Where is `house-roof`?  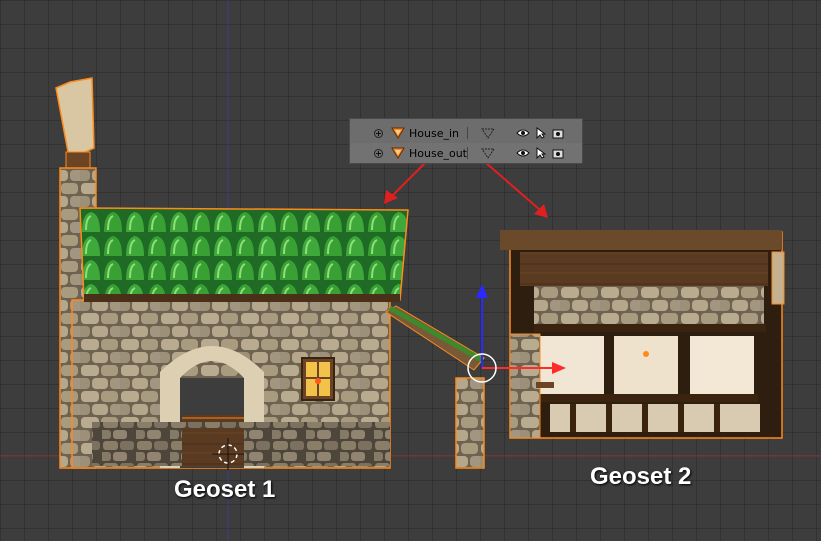
house-roof is located at coordinates (244, 254).